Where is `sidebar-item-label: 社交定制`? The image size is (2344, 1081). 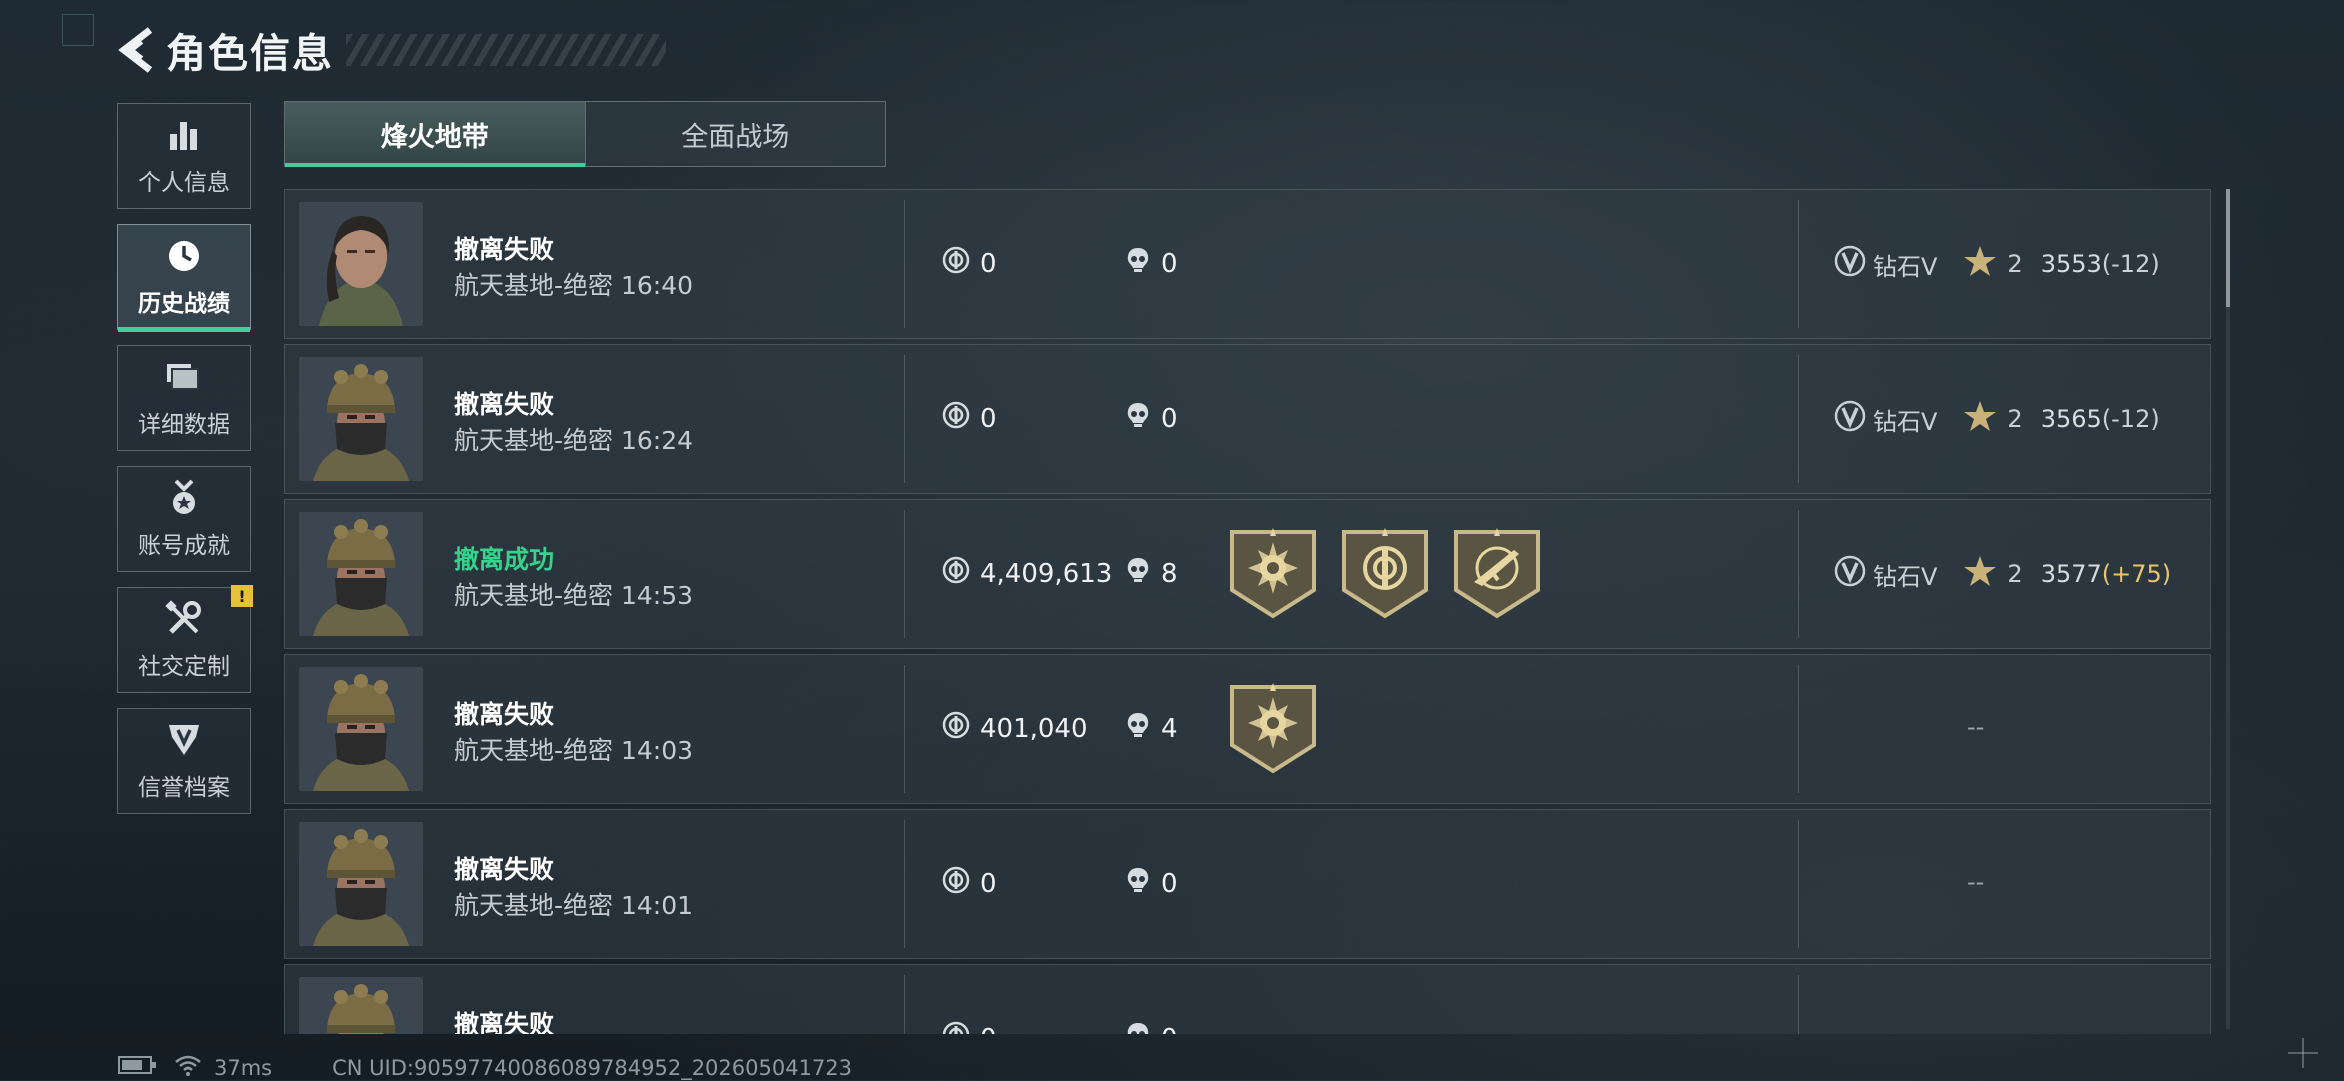 sidebar-item-label: 社交定制 is located at coordinates (184, 667).